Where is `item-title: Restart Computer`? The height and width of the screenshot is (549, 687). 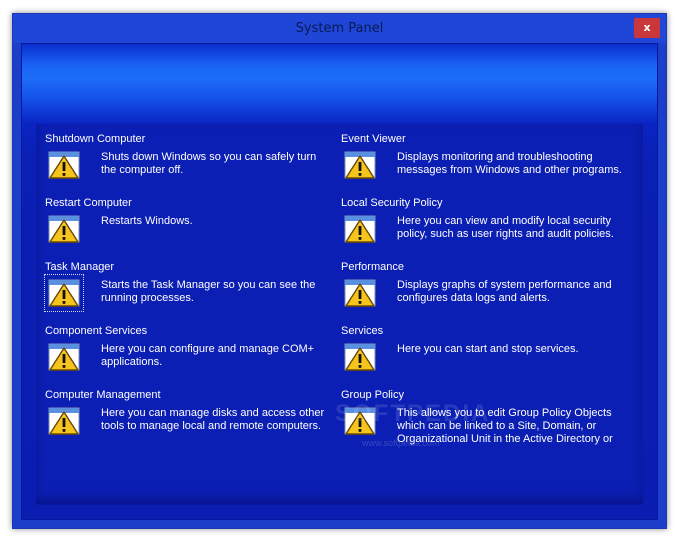 item-title: Restart Computer is located at coordinates (88, 203).